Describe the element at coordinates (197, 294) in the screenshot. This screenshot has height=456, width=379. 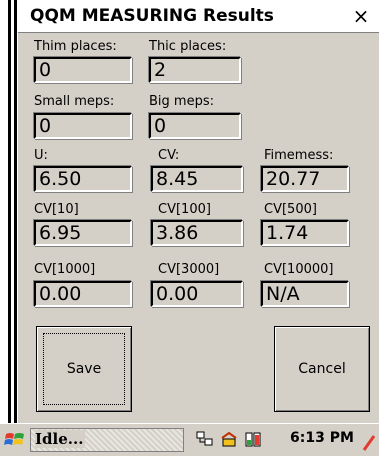
I see `cv3000-field: 0.00` at that location.